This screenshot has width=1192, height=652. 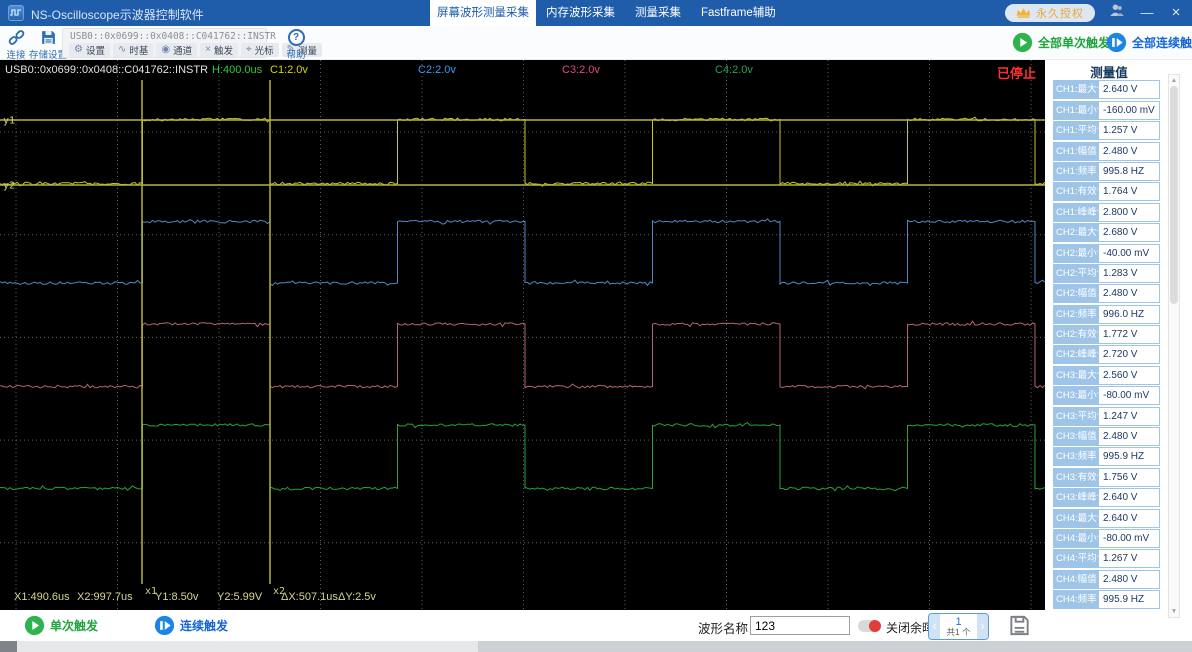 What do you see at coordinates (122, 49) in the screenshot?
I see `timebase-icon: ∿` at bounding box center [122, 49].